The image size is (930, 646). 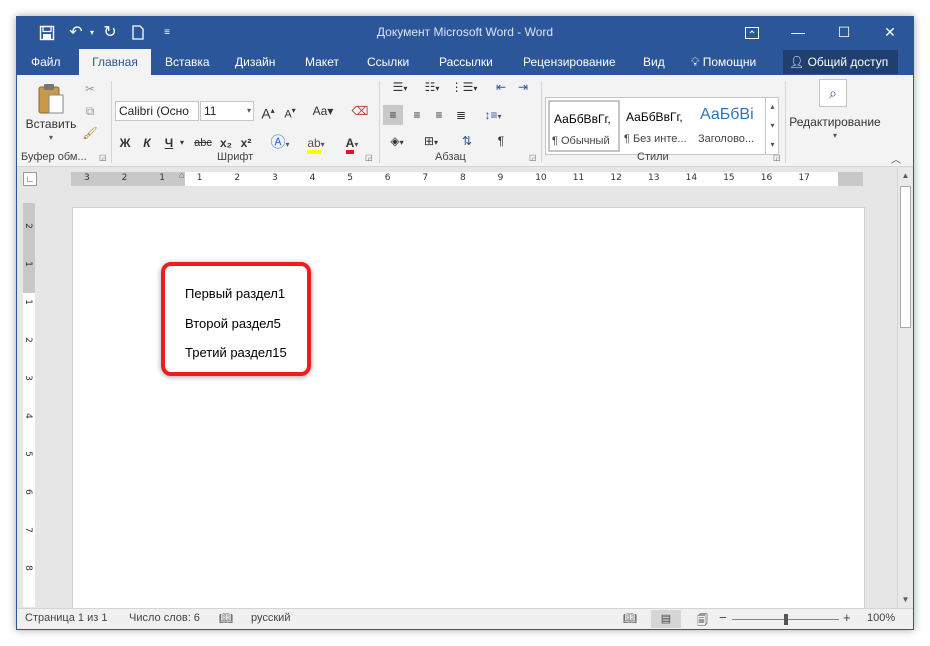 What do you see at coordinates (280, 143) in the screenshot?
I see `text-effects-icon: Ⓐ▾` at bounding box center [280, 143].